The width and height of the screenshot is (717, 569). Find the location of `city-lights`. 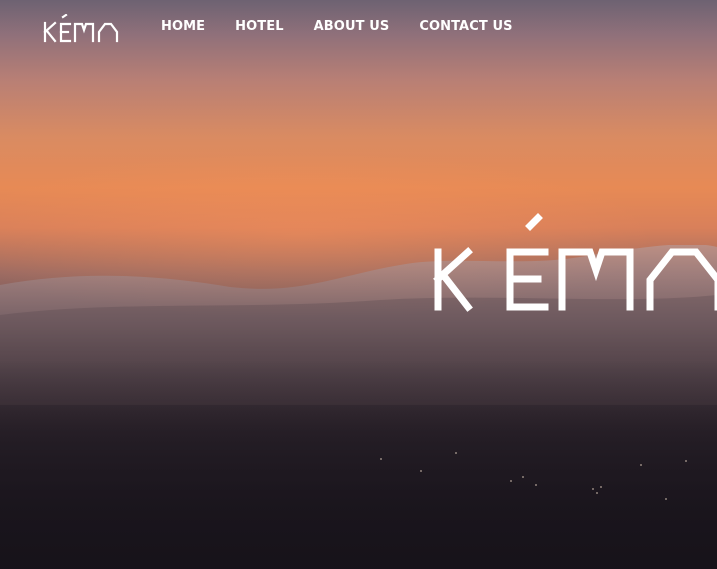

city-lights is located at coordinates (530, 480).